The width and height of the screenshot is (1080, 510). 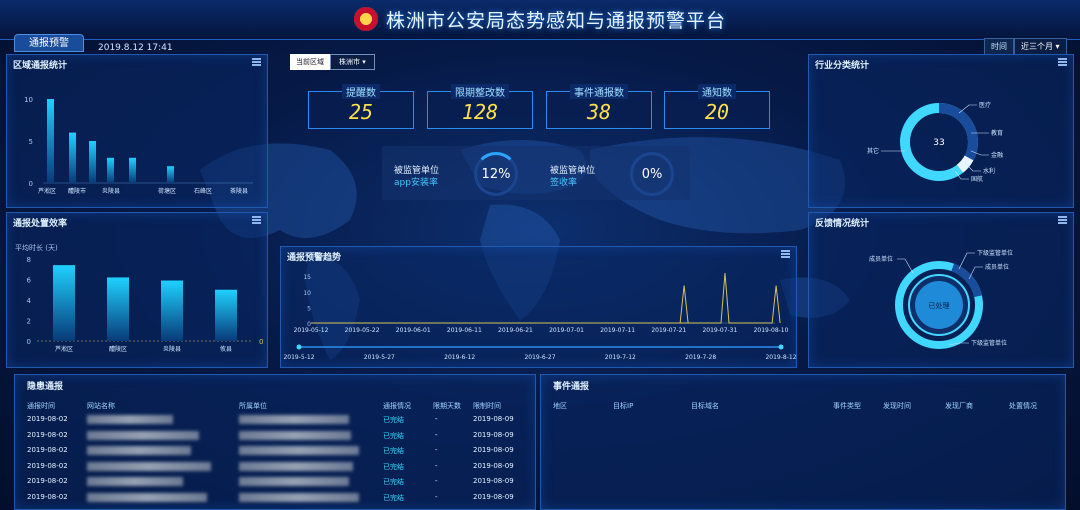 What do you see at coordinates (299, 347) in the screenshot?
I see `range-slider-handle-start` at bounding box center [299, 347].